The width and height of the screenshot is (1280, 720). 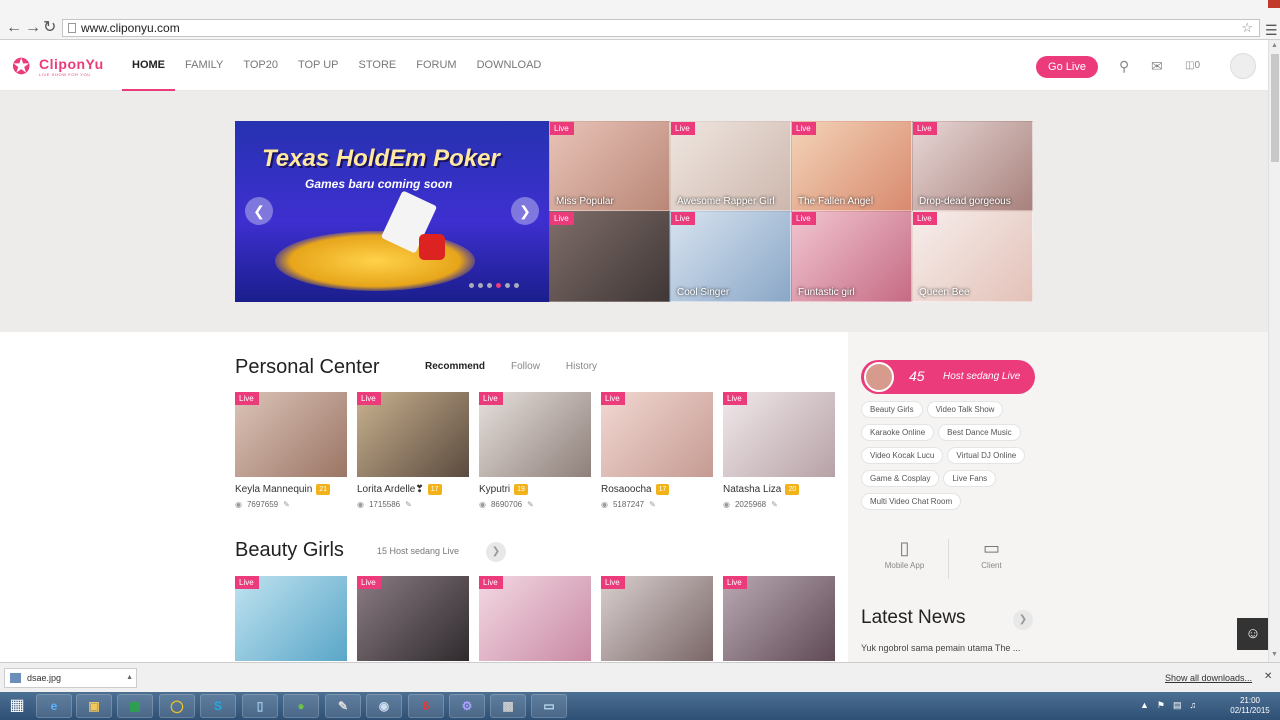 What do you see at coordinates (979, 432) in the screenshot?
I see `category-tag: Best Dance Music` at bounding box center [979, 432].